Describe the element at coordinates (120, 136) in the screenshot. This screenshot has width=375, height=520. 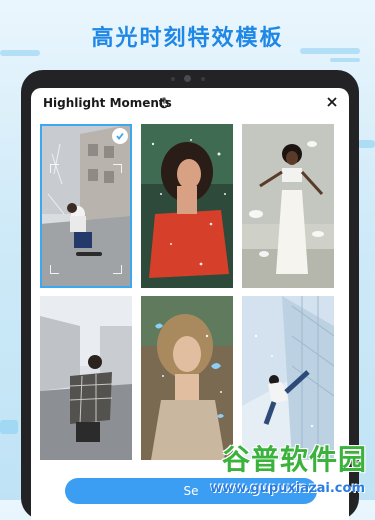
I see `selected-check-icon` at that location.